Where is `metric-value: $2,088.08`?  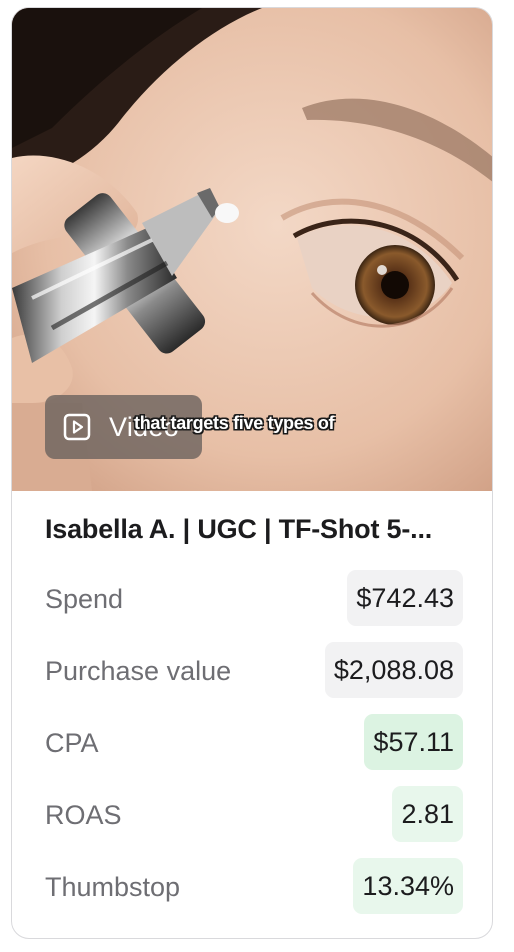 metric-value: $2,088.08 is located at coordinates (393, 670).